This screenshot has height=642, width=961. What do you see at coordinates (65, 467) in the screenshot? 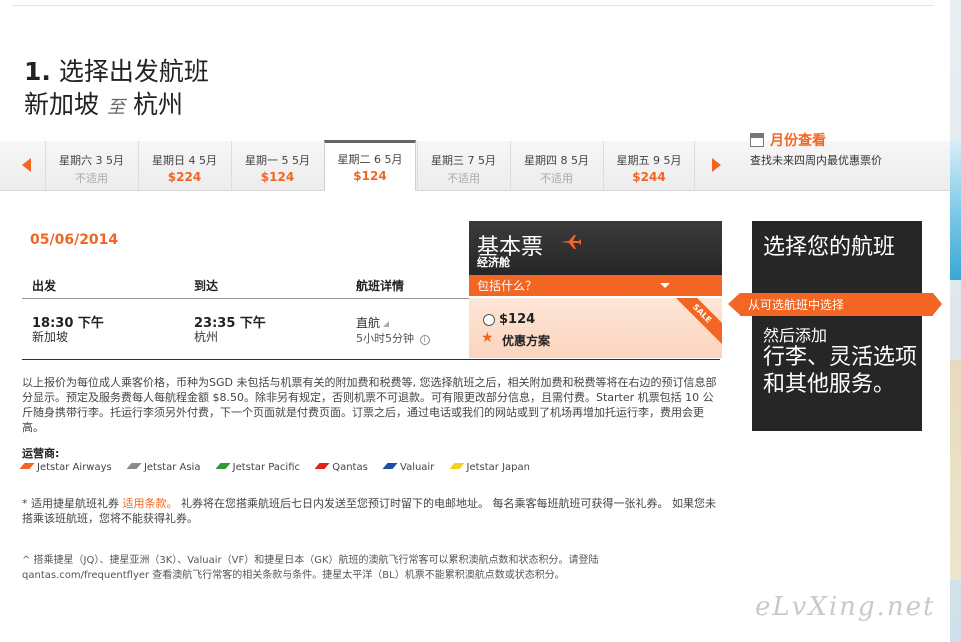
I see `carrier-item: Jetstar Airways` at bounding box center [65, 467].